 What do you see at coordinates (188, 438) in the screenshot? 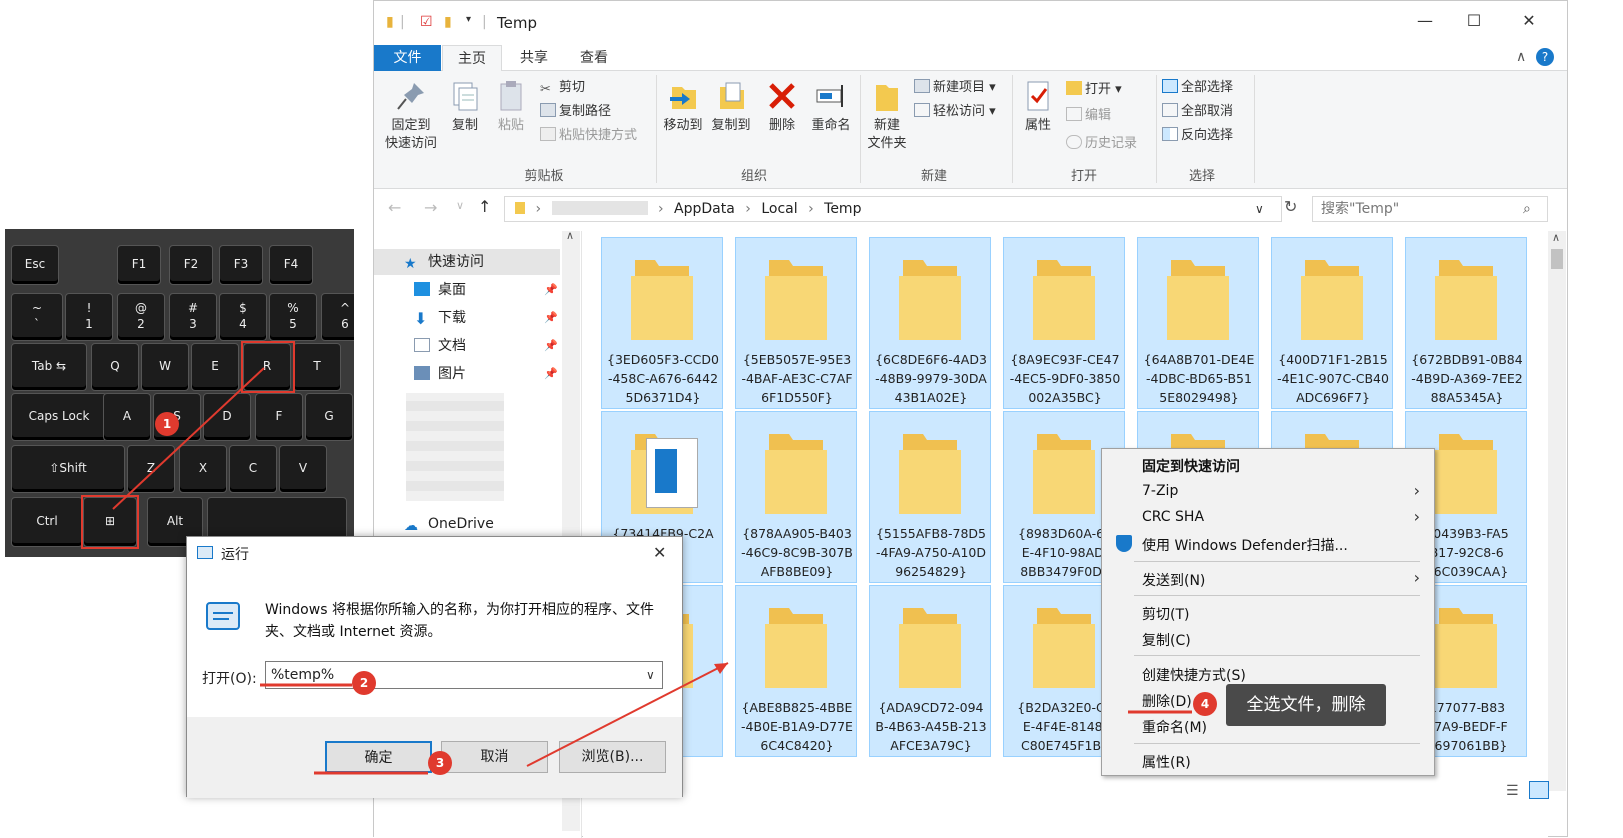
I see `annotation-line-win-to-r` at bounding box center [188, 438].